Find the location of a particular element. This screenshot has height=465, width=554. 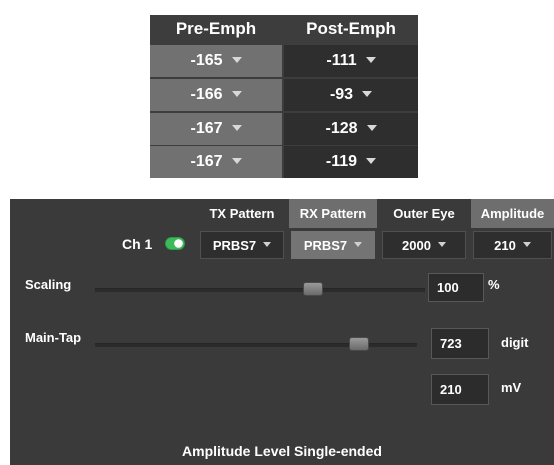

post-emph-dropdown: -93 is located at coordinates (351, 95).